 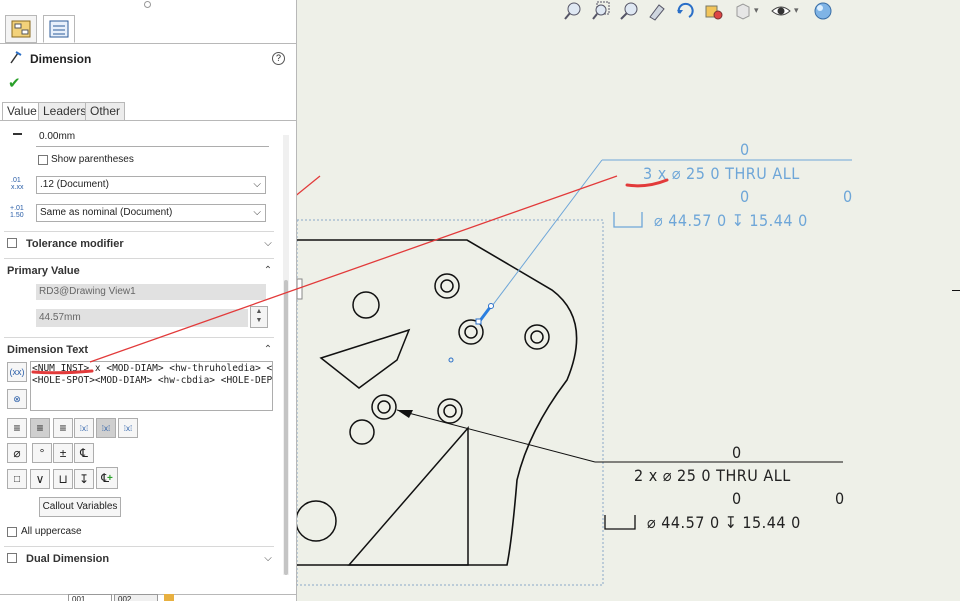 What do you see at coordinates (63, 453) in the screenshot?
I see `plus-minus-symbol-button: ±` at bounding box center [63, 453].